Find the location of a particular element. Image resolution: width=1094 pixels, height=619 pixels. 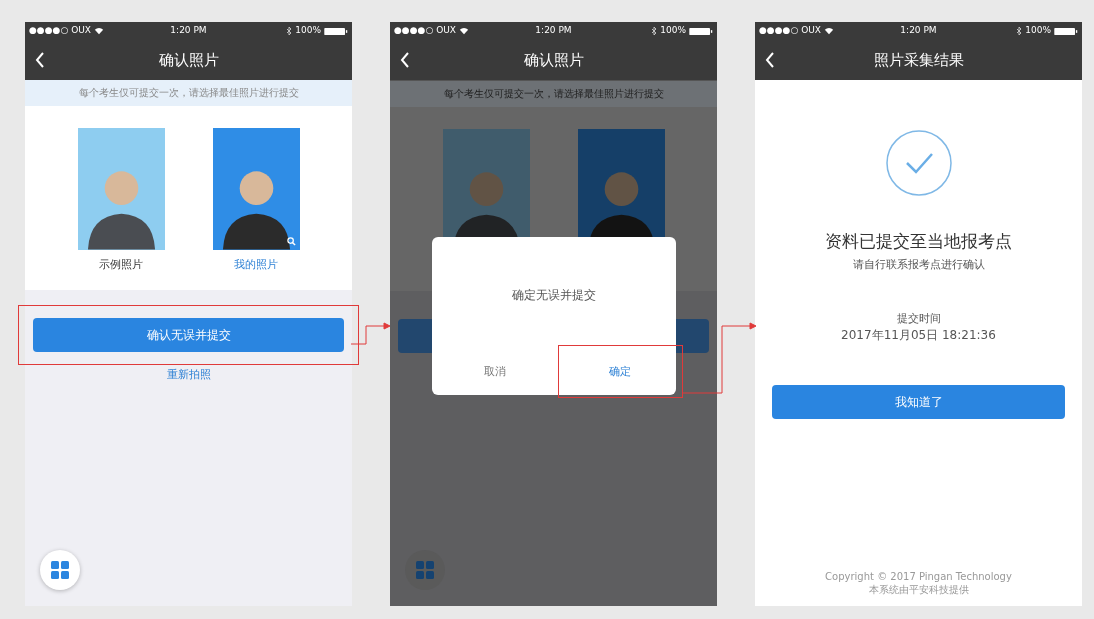

result-heading: 资料已提交至当地报考点 is located at coordinates (918, 242).